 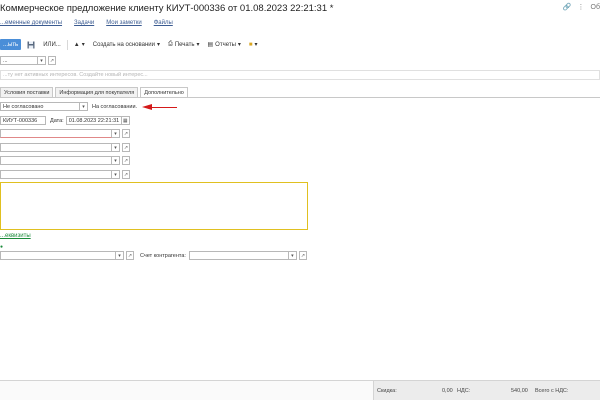 I want to click on top-link-tasks: Задачи, so click(x=84, y=23).